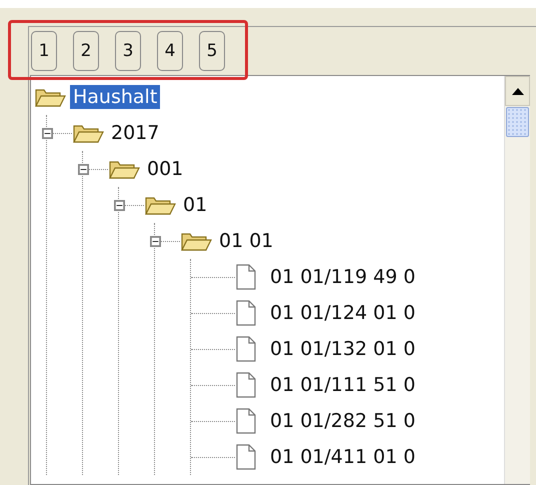  I want to click on tree-item: 01 01/124 01 0, so click(342, 313).